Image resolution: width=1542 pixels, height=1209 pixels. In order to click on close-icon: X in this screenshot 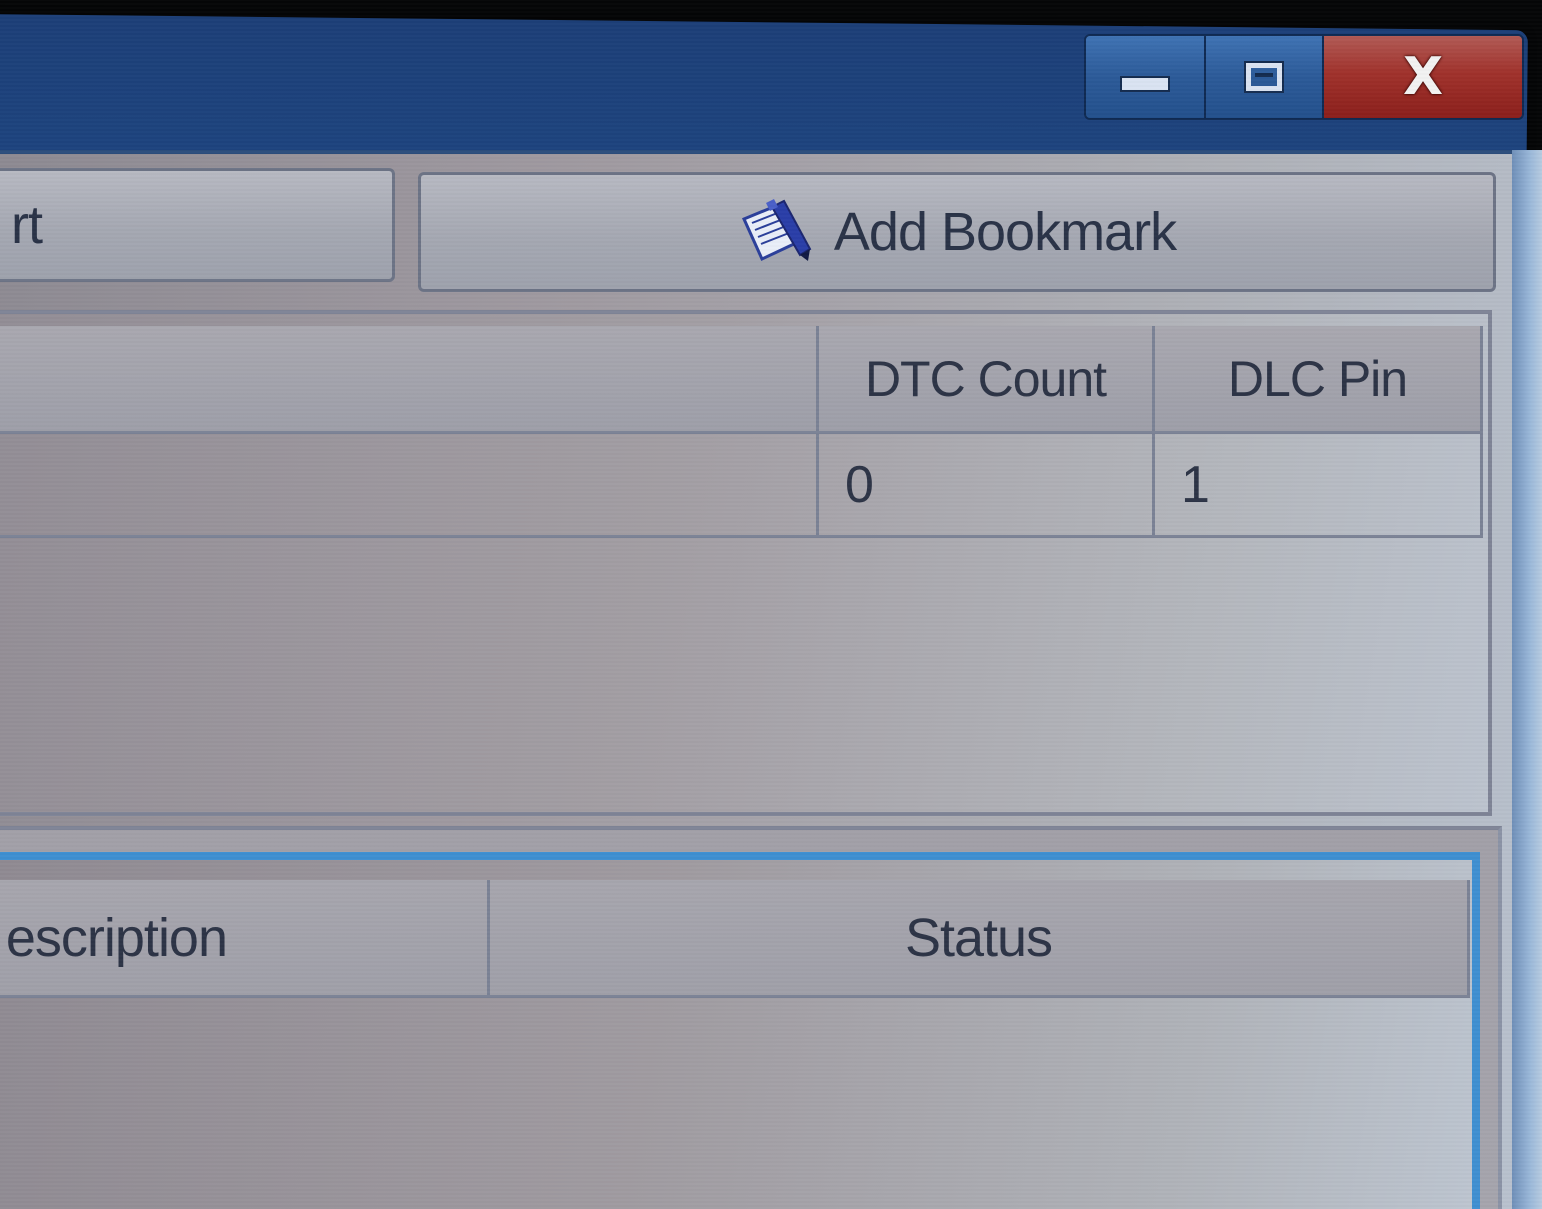, I will do `click(1423, 77)`.